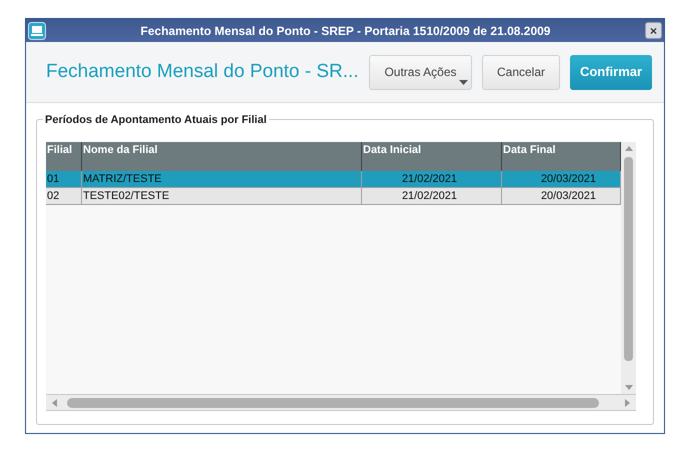  Describe the element at coordinates (64, 196) in the screenshot. I see `table-cell: 02` at that location.